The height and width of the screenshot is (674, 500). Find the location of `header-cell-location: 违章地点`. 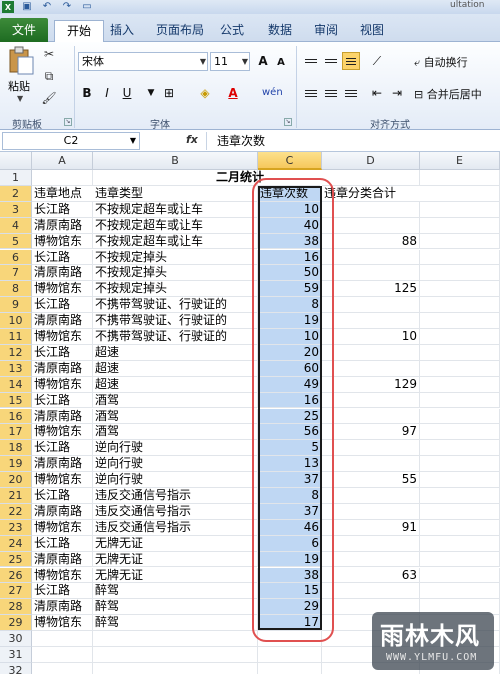

header-cell-location: 违章地点 is located at coordinates (62, 194).